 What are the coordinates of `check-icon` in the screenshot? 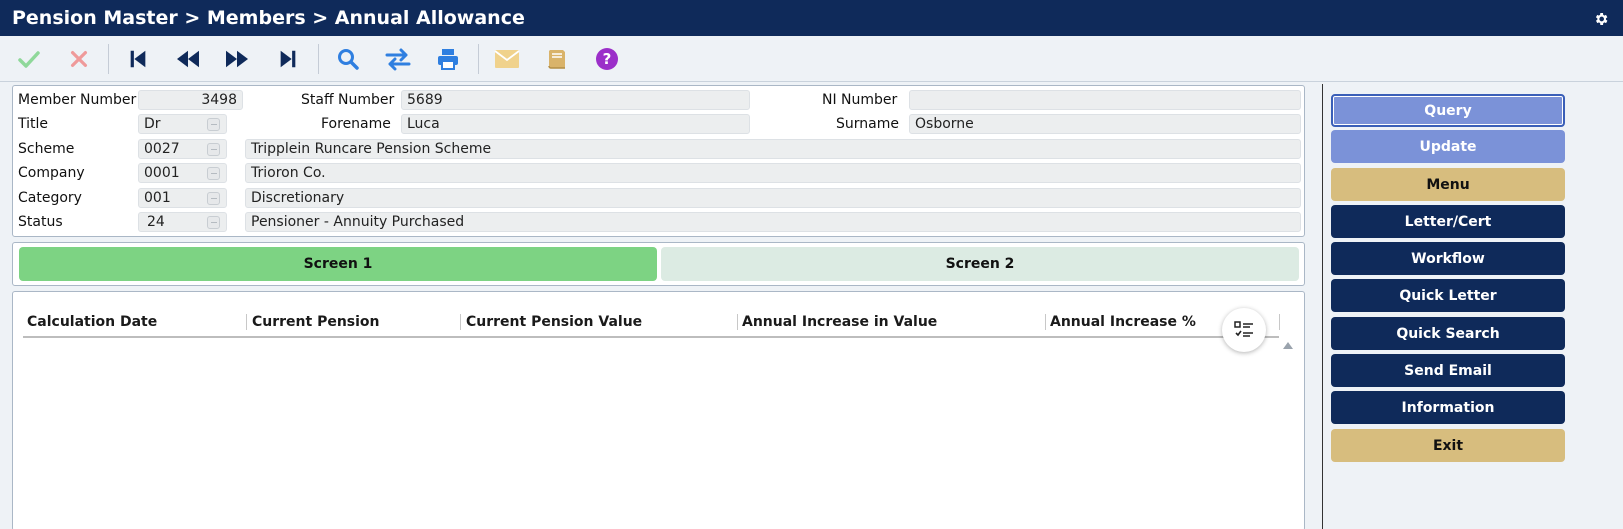 It's located at (29, 59).